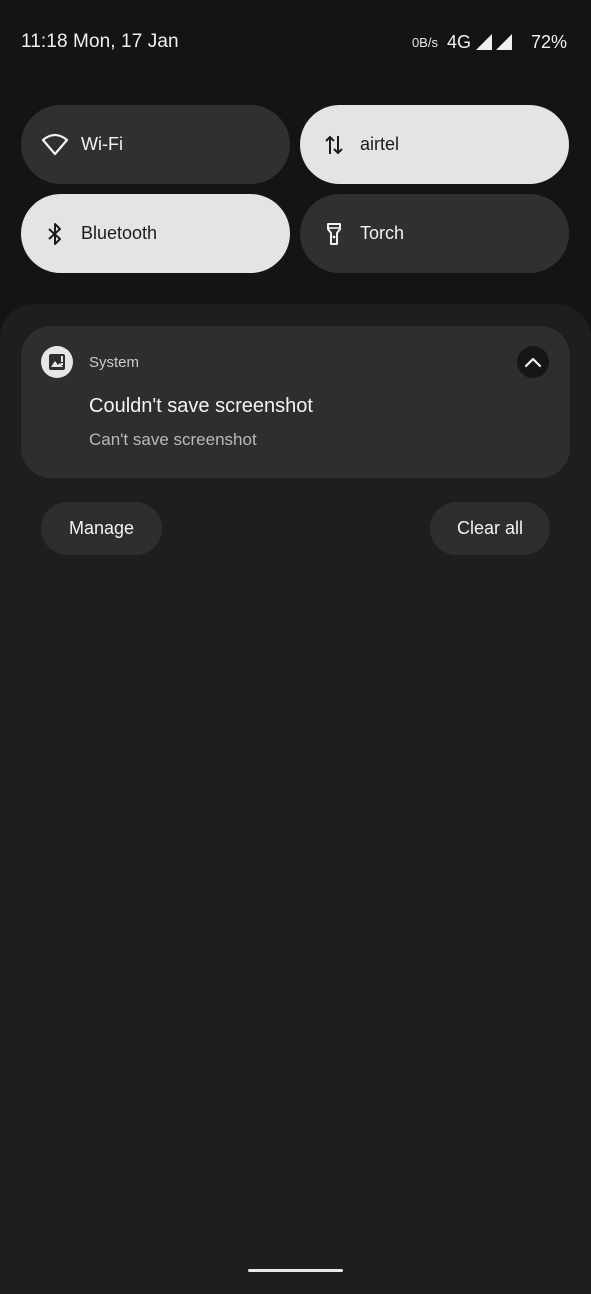 The image size is (591, 1294). Describe the element at coordinates (424, 42) in the screenshot. I see `network-speed: 0B/s` at that location.